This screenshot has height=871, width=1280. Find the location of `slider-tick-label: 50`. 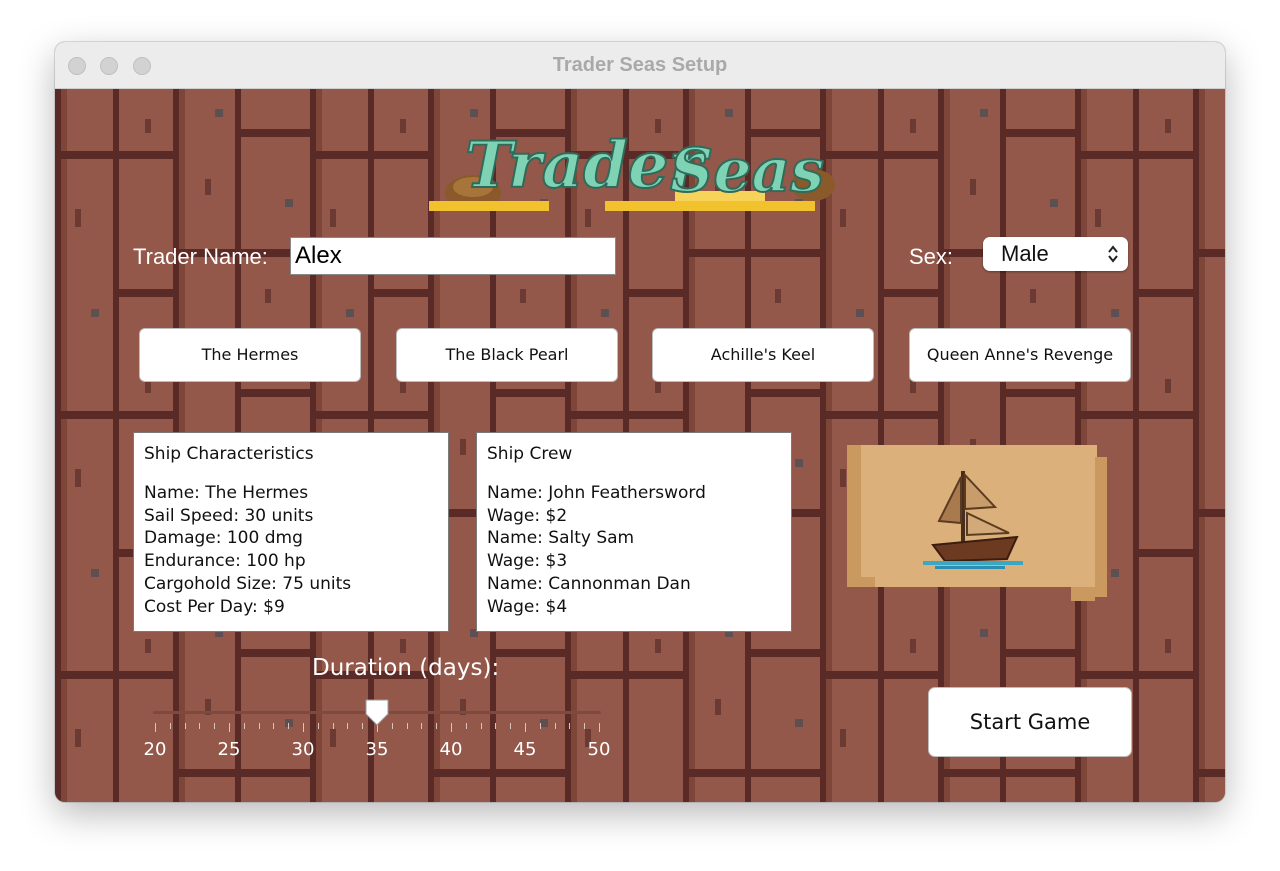

slider-tick-label: 50 is located at coordinates (599, 749).